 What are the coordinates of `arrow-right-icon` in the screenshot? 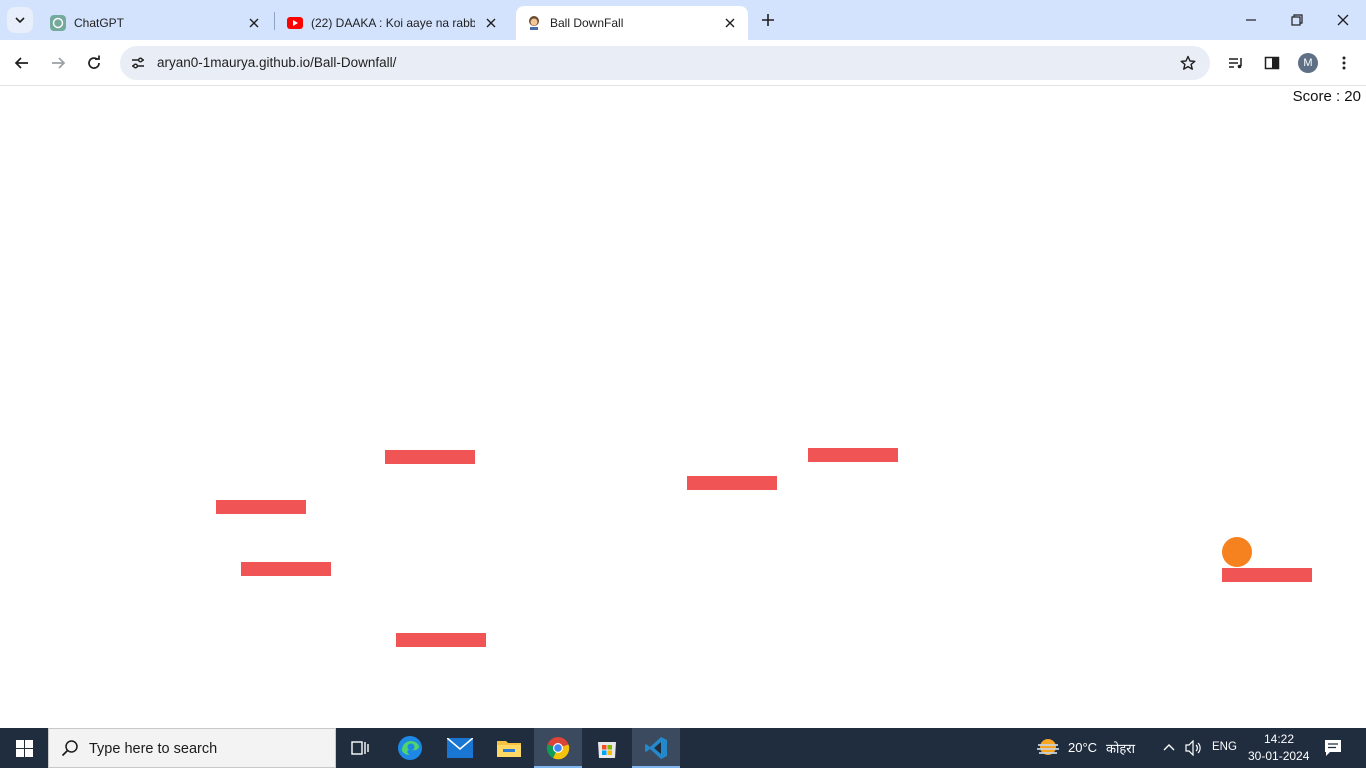 It's located at (59, 63).